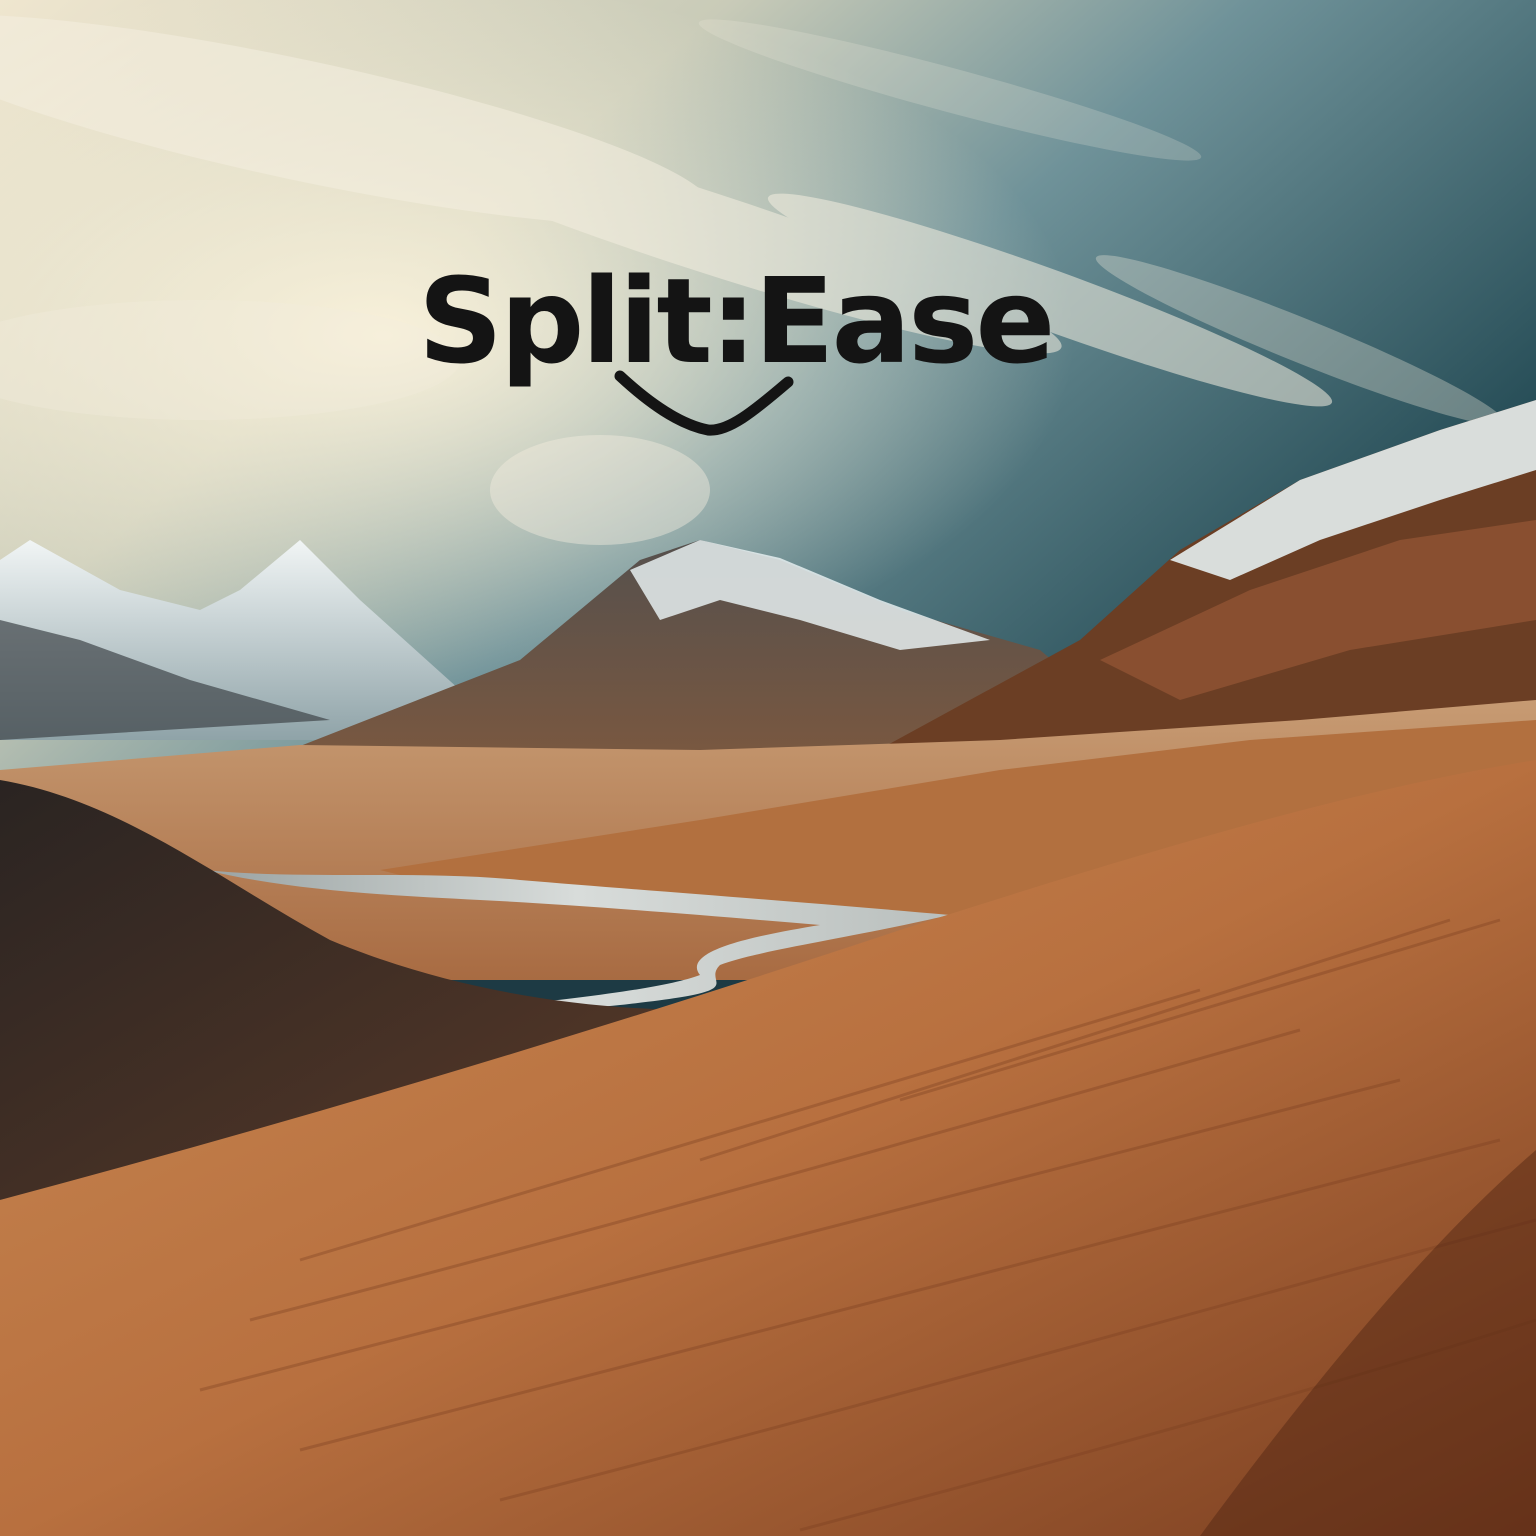 The width and height of the screenshot is (1536, 1536). What do you see at coordinates (736, 357) in the screenshot?
I see `split-ease-logo: Split:Ease` at bounding box center [736, 357].